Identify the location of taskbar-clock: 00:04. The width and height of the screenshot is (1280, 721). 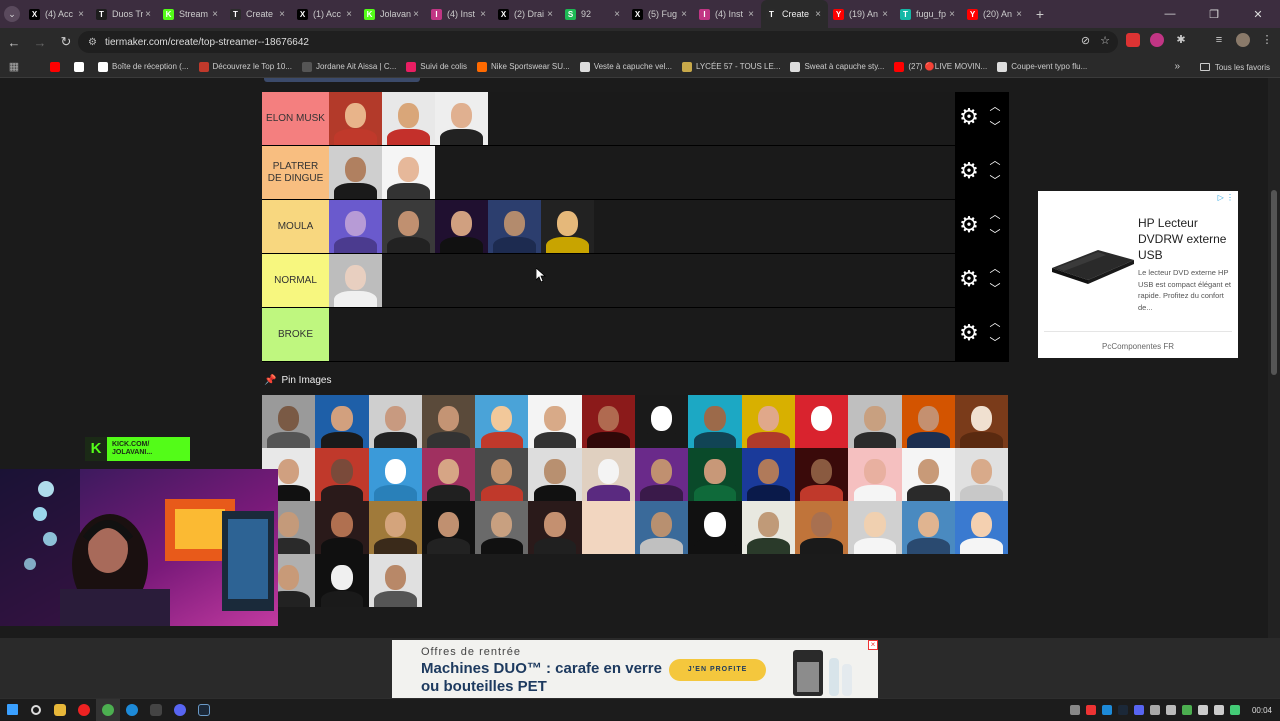
(1262, 710).